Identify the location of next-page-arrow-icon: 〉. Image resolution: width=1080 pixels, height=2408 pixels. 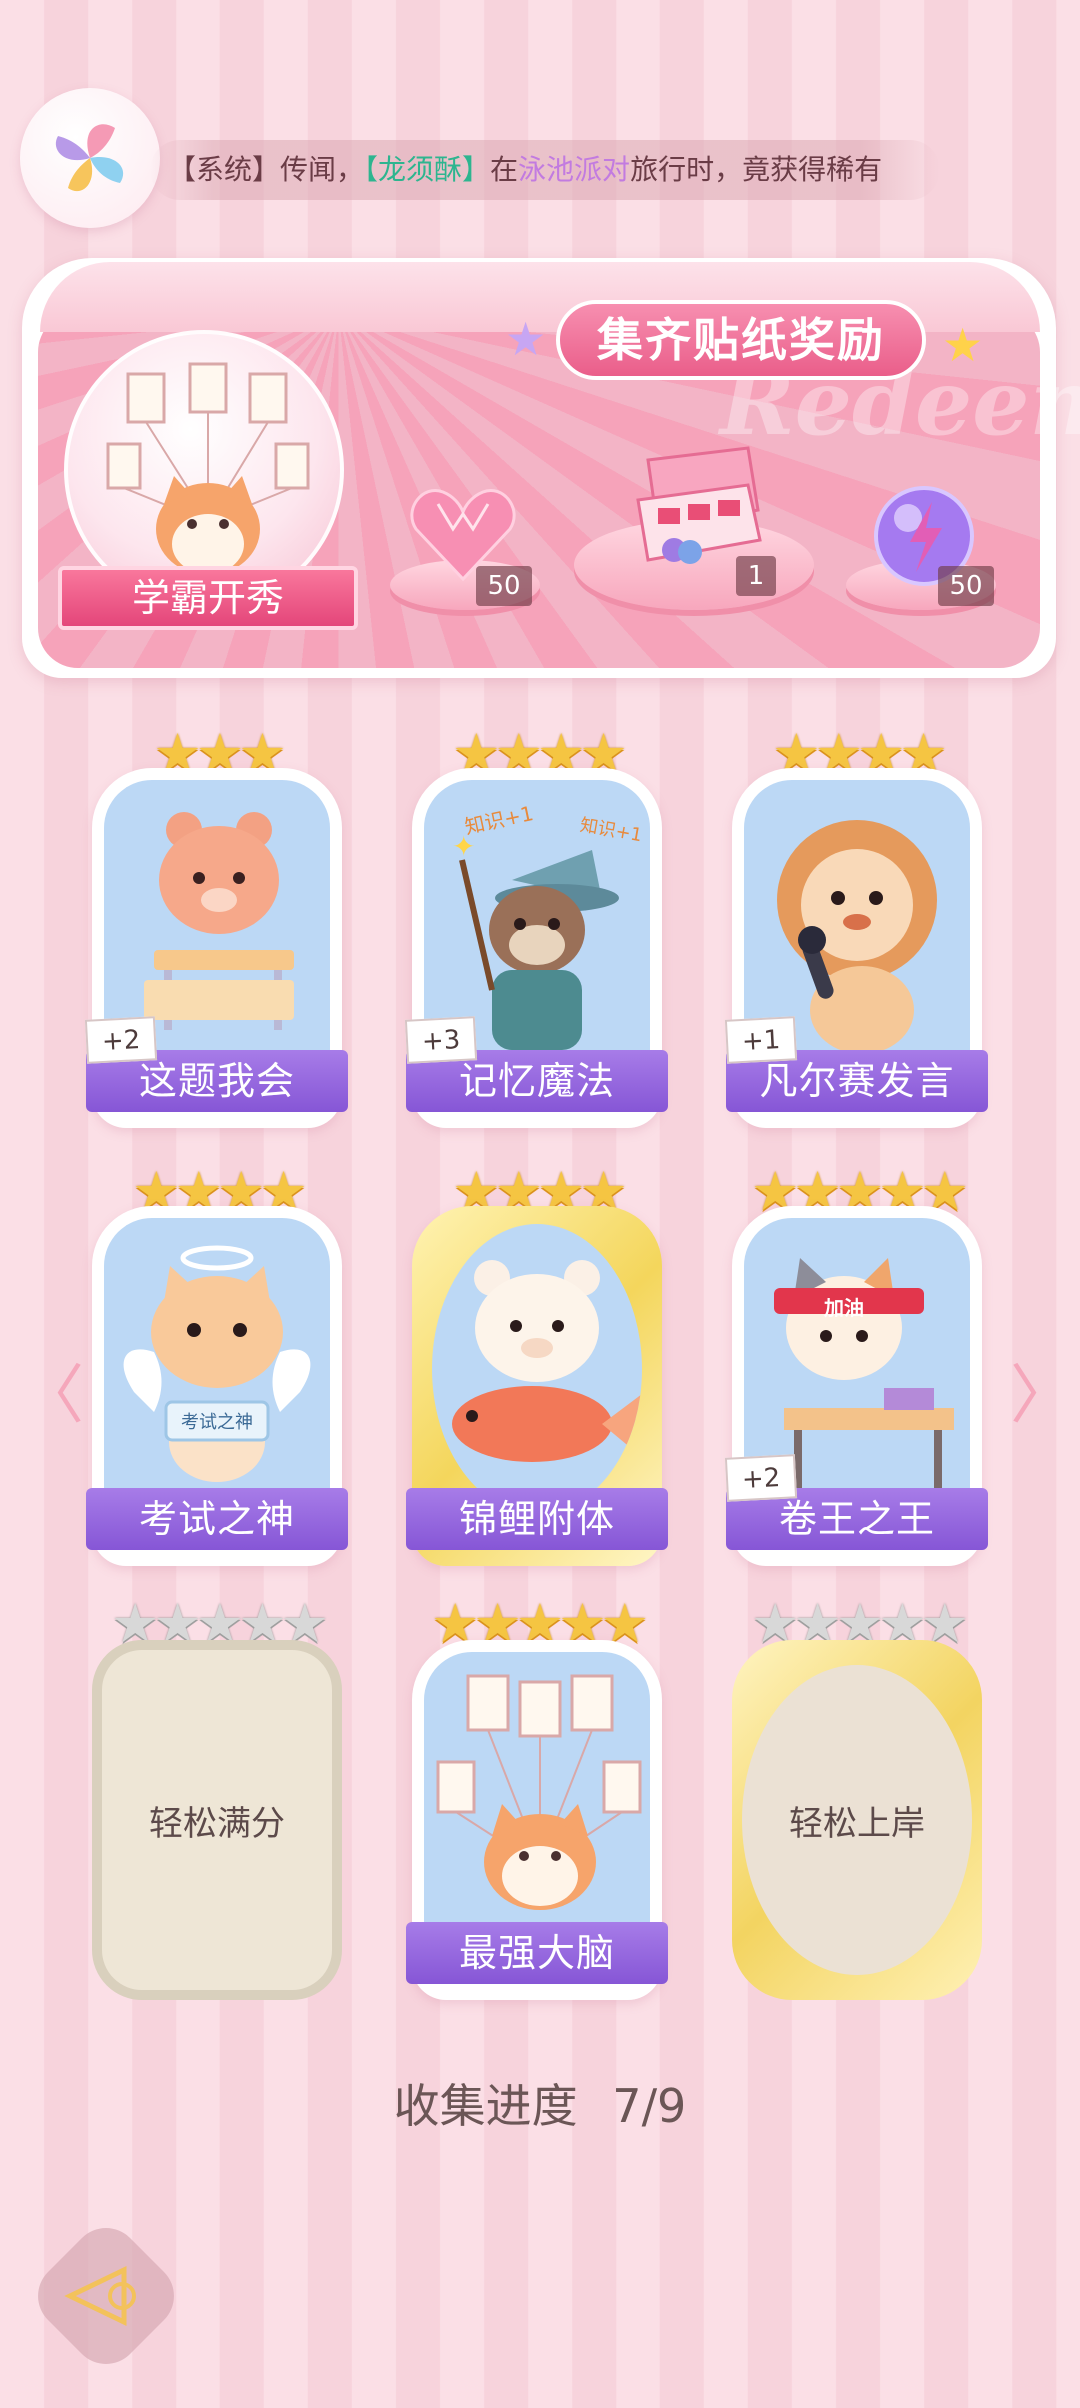
(1042, 1390).